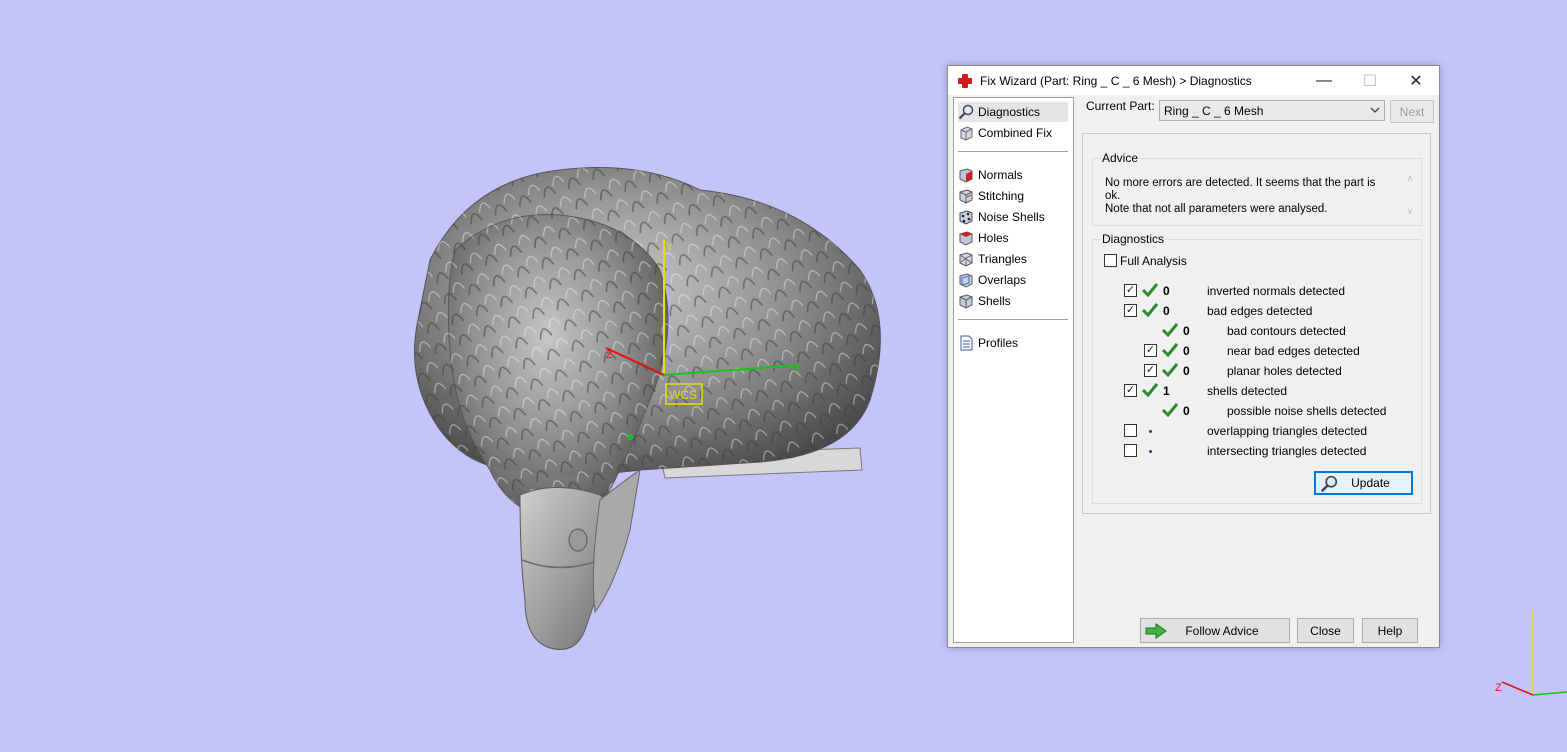 The width and height of the screenshot is (1567, 752). What do you see at coordinates (1287, 431) in the screenshot?
I see `diag-label: overlapping triangles detected` at bounding box center [1287, 431].